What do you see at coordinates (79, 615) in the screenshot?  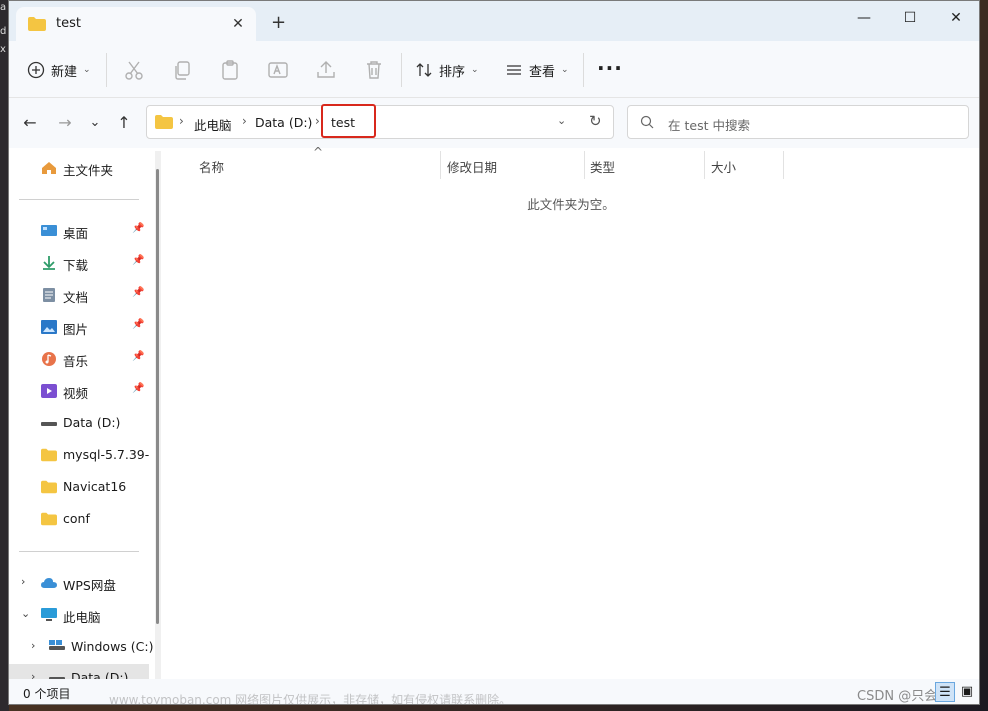 I see `sidebar-item-this-pc: ⌄ 此电脑` at bounding box center [79, 615].